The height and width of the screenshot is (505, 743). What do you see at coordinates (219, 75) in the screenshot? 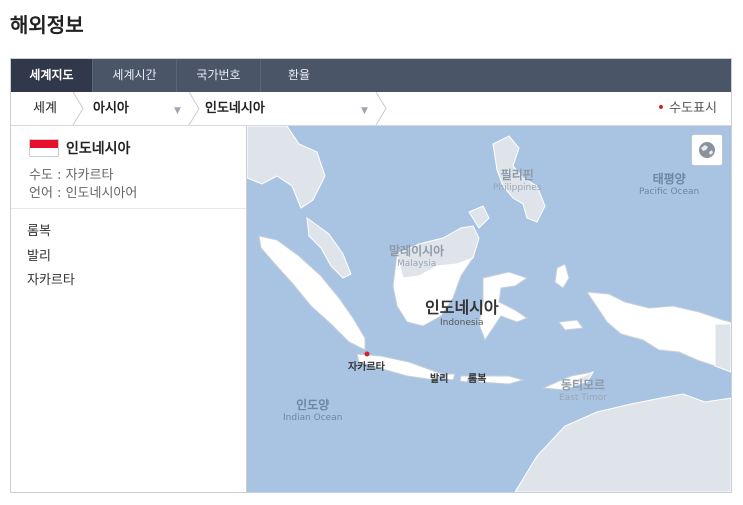
I see `tab-country-code: 국가번호` at bounding box center [219, 75].